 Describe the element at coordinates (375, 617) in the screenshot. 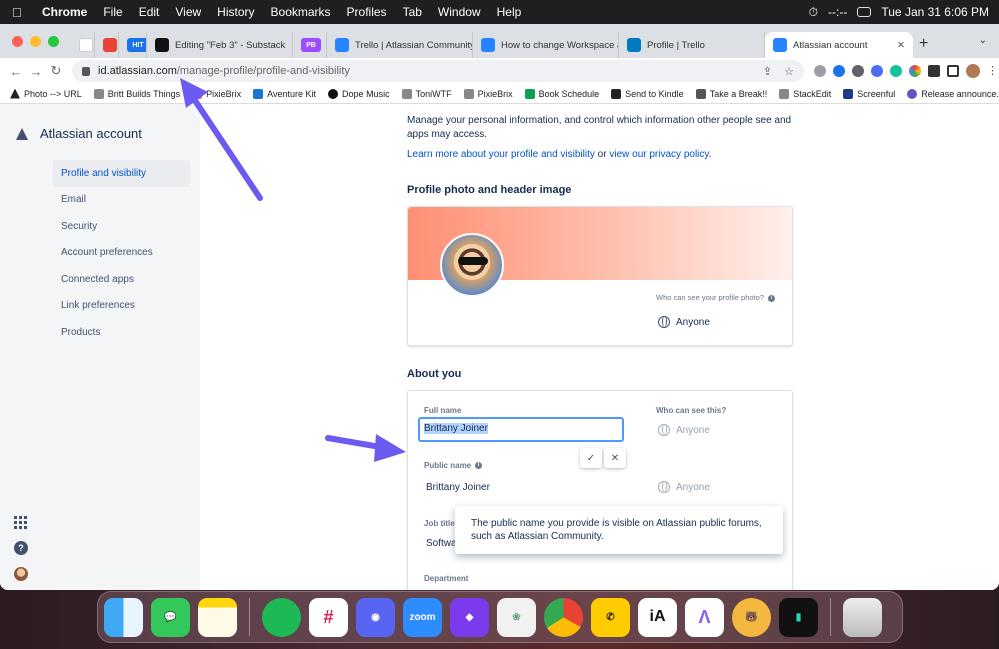

I see `dock-discord: ◉` at that location.